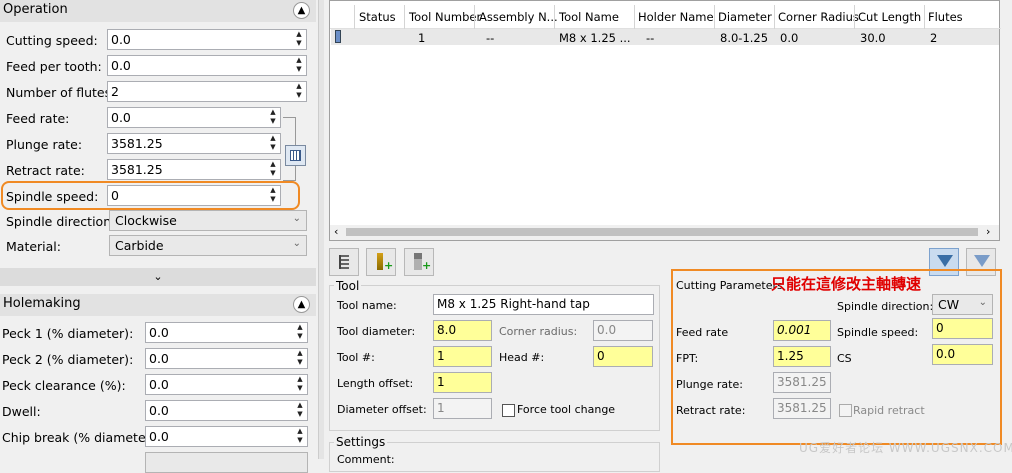 This screenshot has height=473, width=1012. What do you see at coordinates (33, 246) in the screenshot?
I see `material-label: Material:` at bounding box center [33, 246].